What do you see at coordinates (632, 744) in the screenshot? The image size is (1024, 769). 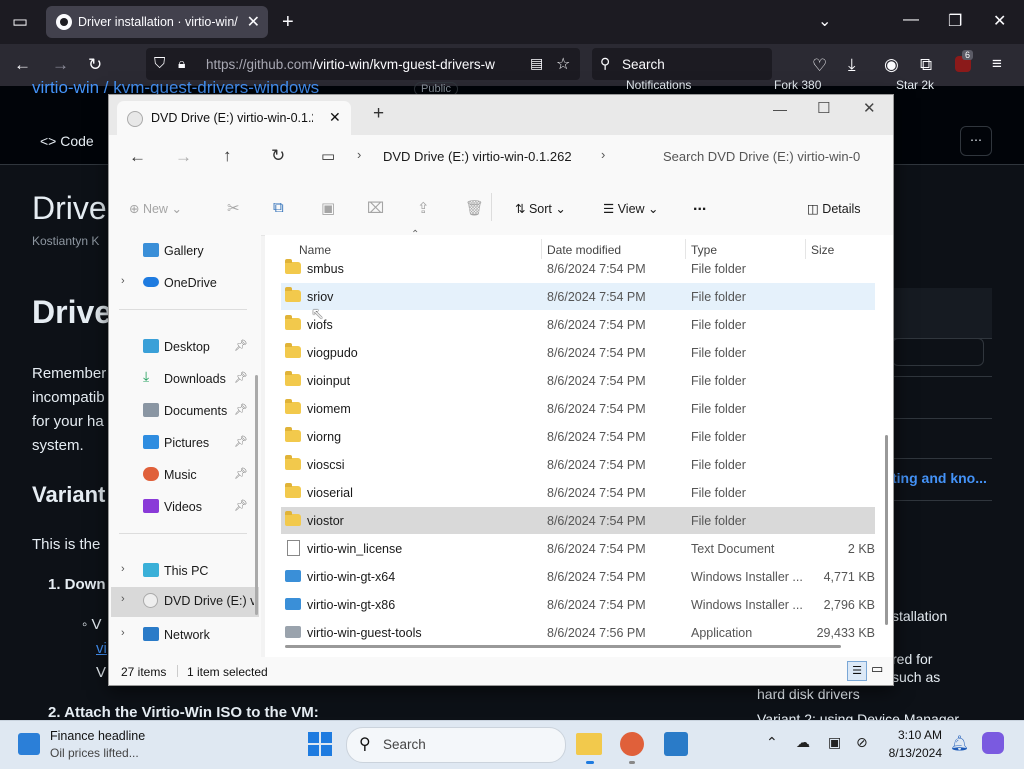 I see `firefox-taskbar-icon` at bounding box center [632, 744].